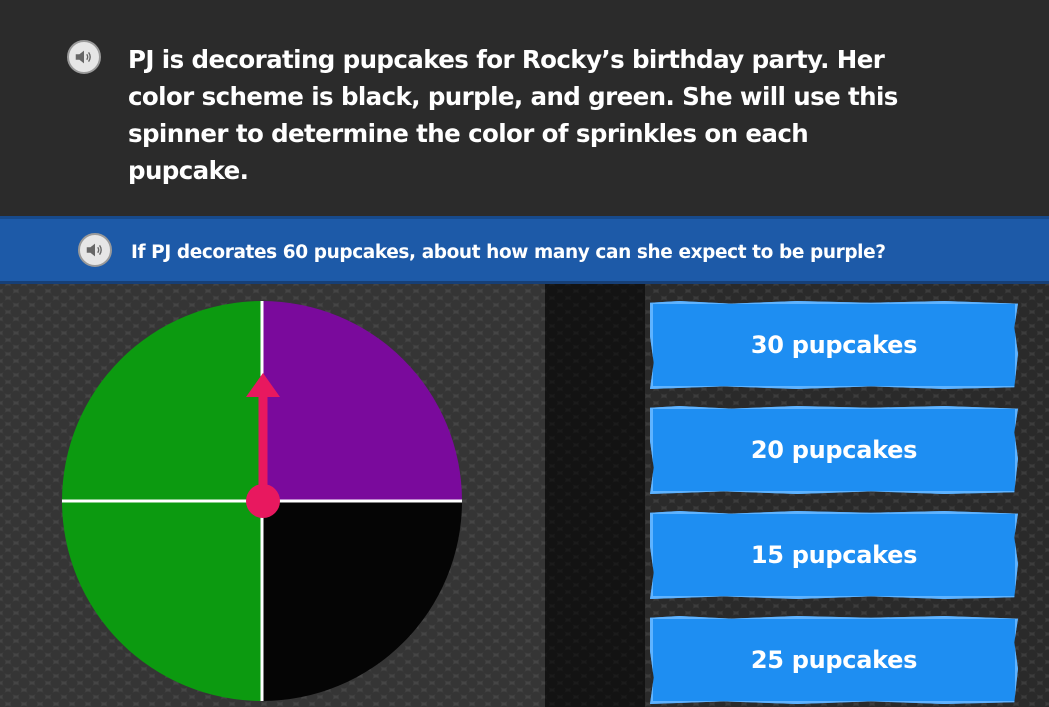 This screenshot has height=707, width=1049. What do you see at coordinates (362, 401) in the screenshot?
I see `spinner-section-purple` at bounding box center [362, 401].